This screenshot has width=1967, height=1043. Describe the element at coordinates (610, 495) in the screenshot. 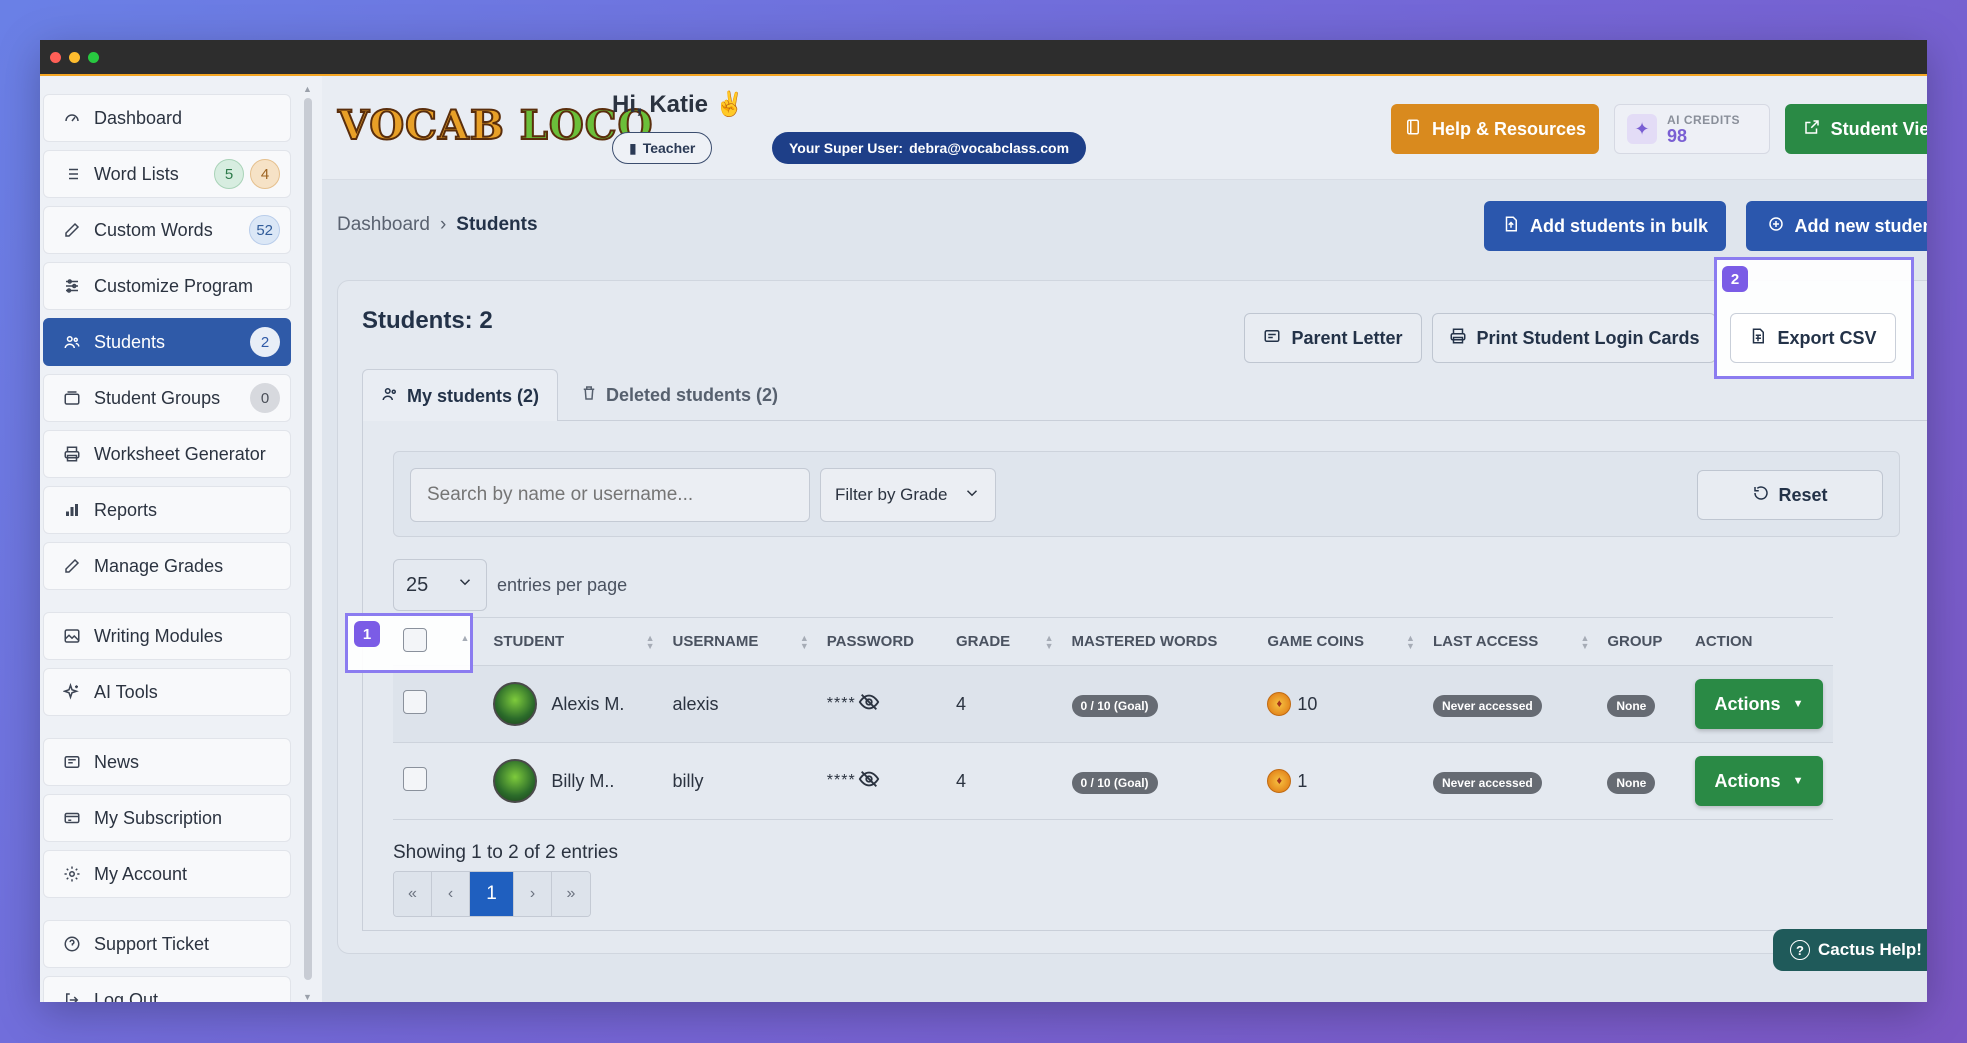

I see `search-input` at that location.